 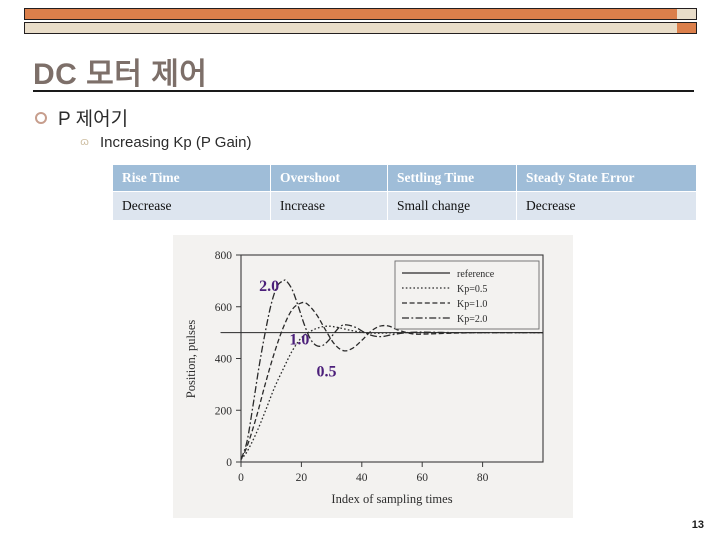 I want to click on chart-y-tick-label: 0, so click(x=229, y=463).